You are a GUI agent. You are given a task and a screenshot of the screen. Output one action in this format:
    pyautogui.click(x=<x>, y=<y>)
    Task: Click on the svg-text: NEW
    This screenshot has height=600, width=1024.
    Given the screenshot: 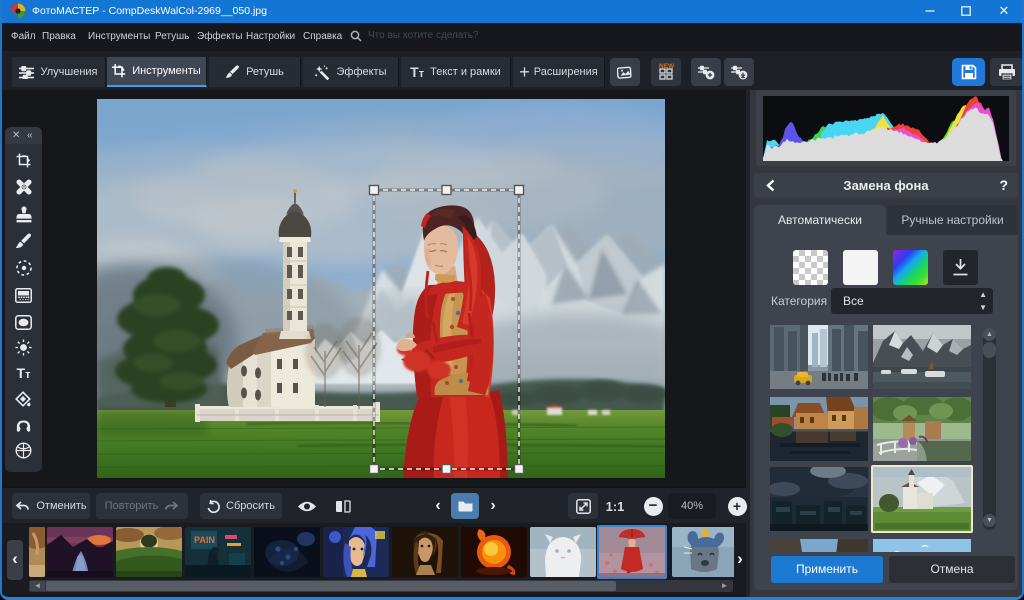 What is the action you would take?
    pyautogui.click(x=667, y=66)
    